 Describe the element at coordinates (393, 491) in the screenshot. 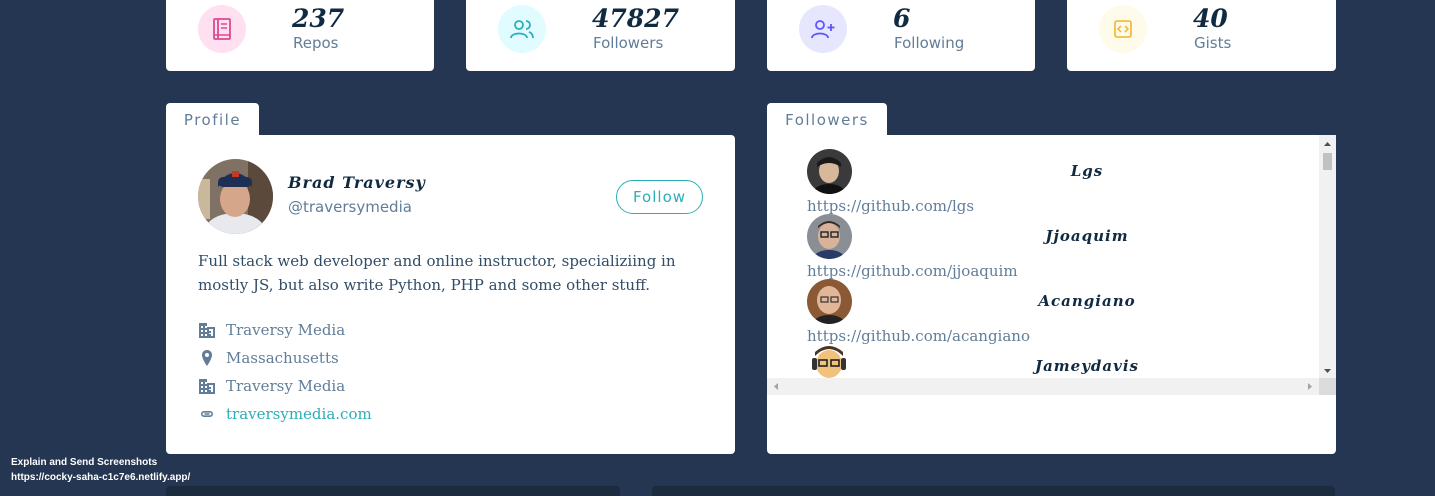

I see `bottom-panel-left` at that location.